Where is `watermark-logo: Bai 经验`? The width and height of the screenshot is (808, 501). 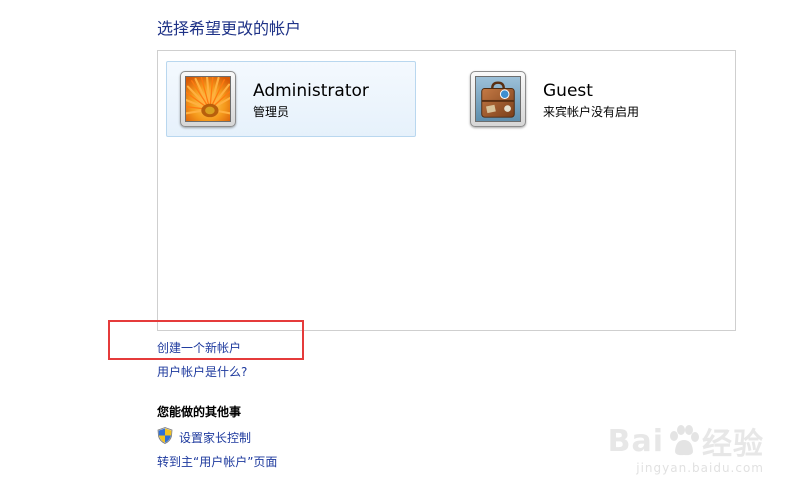
watermark-logo: Bai 经验 is located at coordinates (685, 443).